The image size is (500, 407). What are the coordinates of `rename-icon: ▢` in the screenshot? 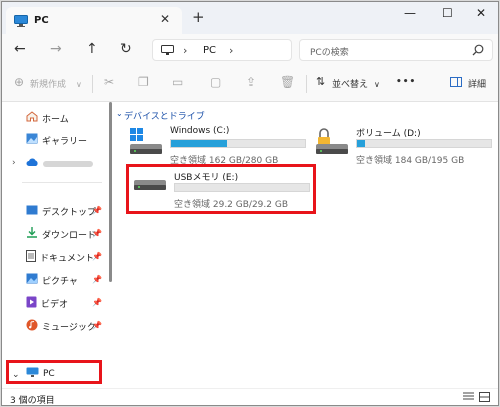 It's located at (215, 82).